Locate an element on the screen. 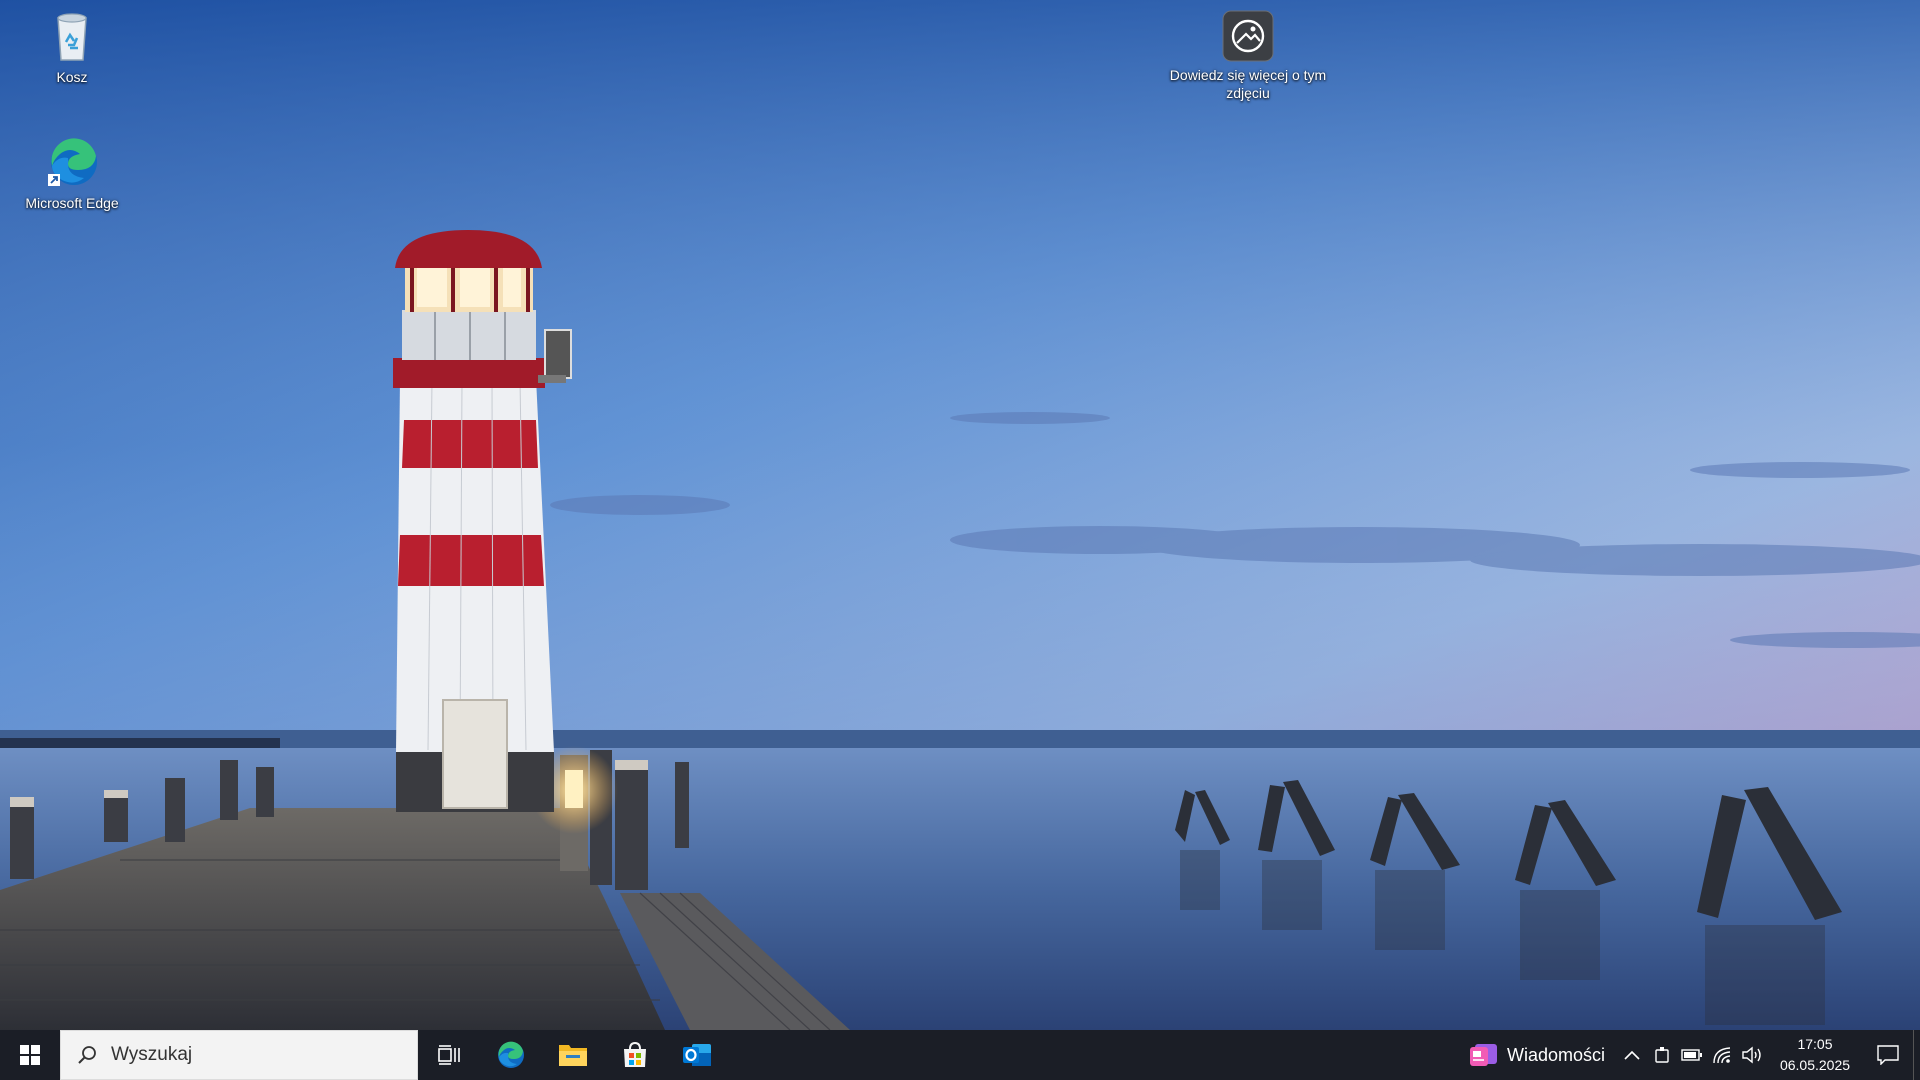 This screenshot has height=1080, width=1920. clock-time: 17:05 is located at coordinates (1815, 1044).